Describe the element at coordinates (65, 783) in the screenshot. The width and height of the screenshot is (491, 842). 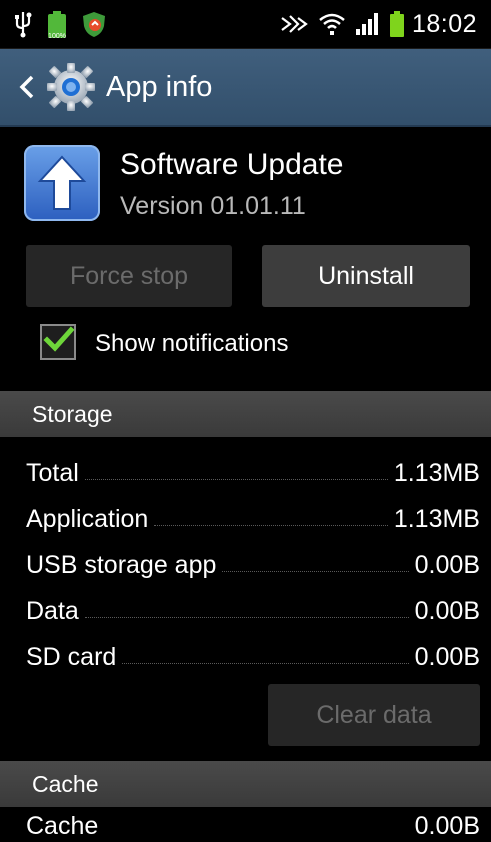
I see `cache-header-label: Cache` at that location.